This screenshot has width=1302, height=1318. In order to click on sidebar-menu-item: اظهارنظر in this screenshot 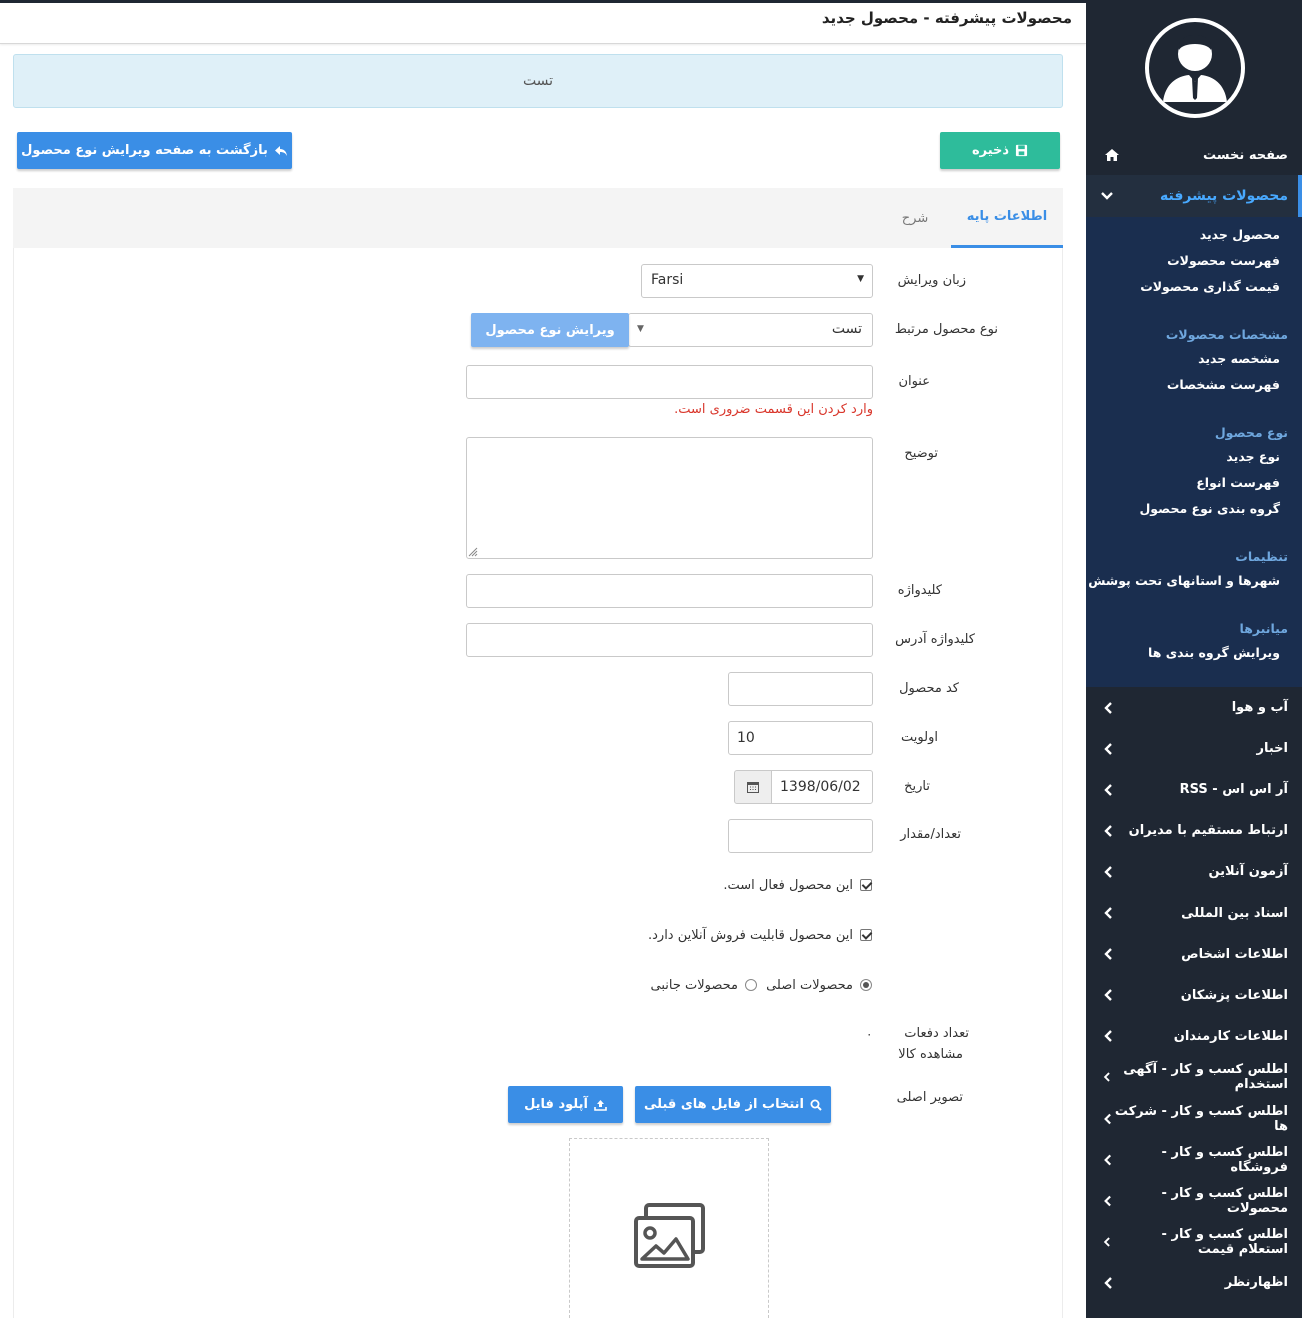, I will do `click(1194, 1282)`.